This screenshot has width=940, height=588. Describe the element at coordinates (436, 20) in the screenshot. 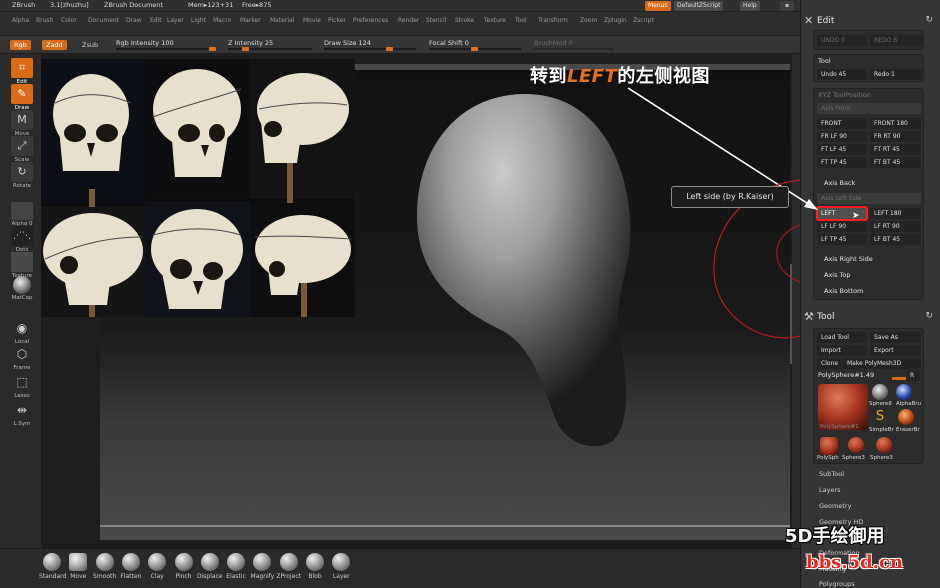

I see `menu-stencil: Stencil` at that location.